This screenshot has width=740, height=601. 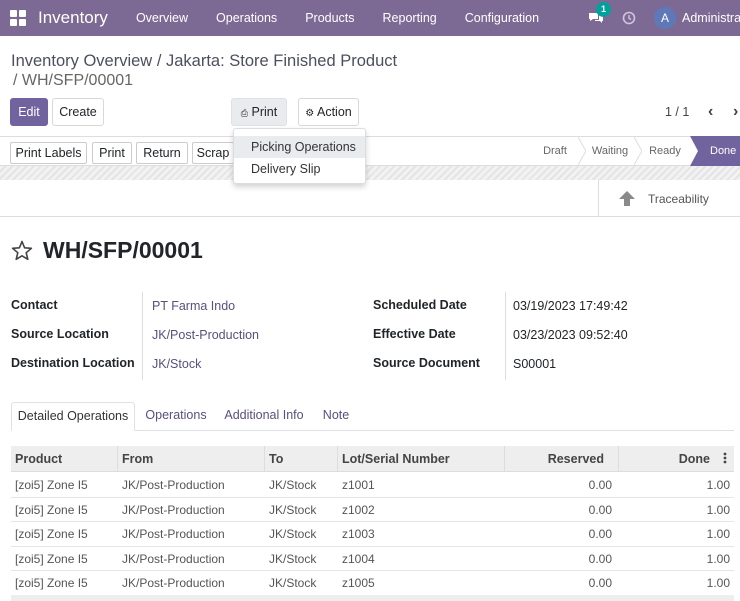 What do you see at coordinates (205, 335) in the screenshot?
I see `source-location-value: JK/Post-Production` at bounding box center [205, 335].